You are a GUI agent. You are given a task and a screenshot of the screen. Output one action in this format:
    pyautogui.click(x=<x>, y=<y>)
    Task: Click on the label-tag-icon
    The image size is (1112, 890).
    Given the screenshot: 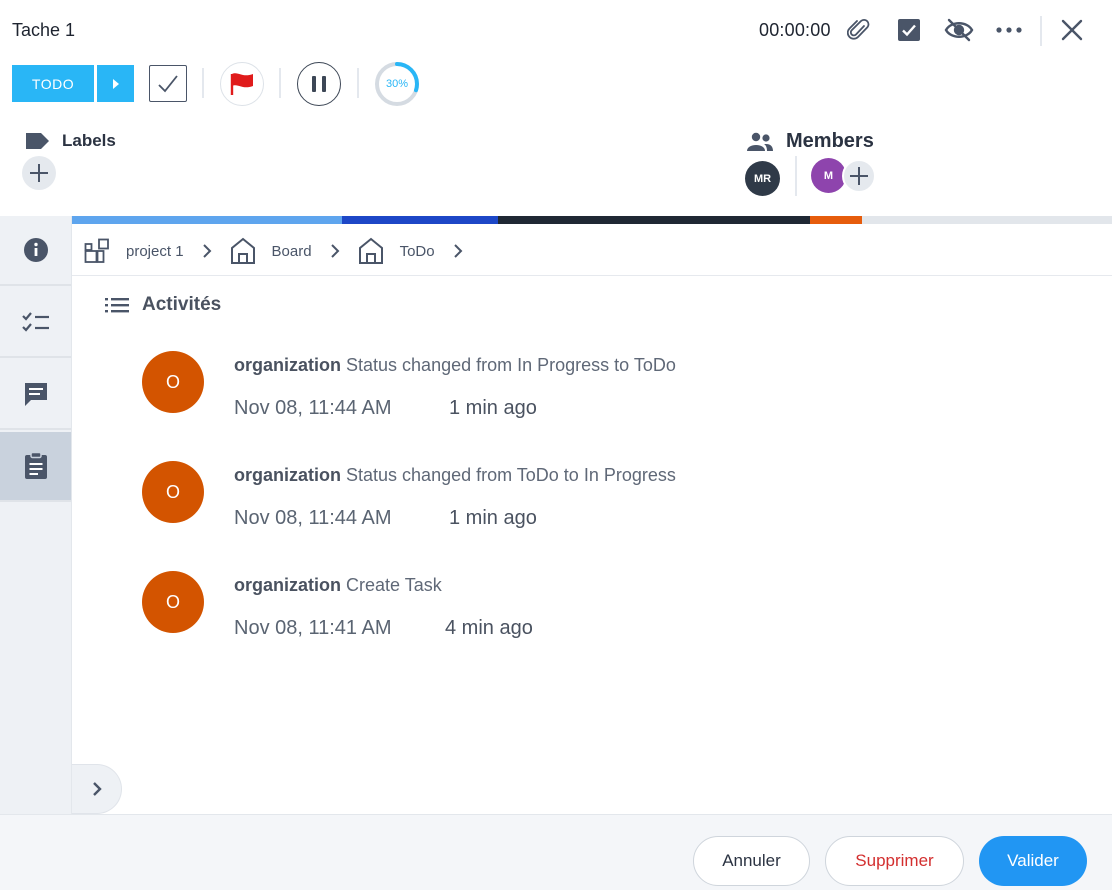 What is the action you would take?
    pyautogui.click(x=37, y=141)
    